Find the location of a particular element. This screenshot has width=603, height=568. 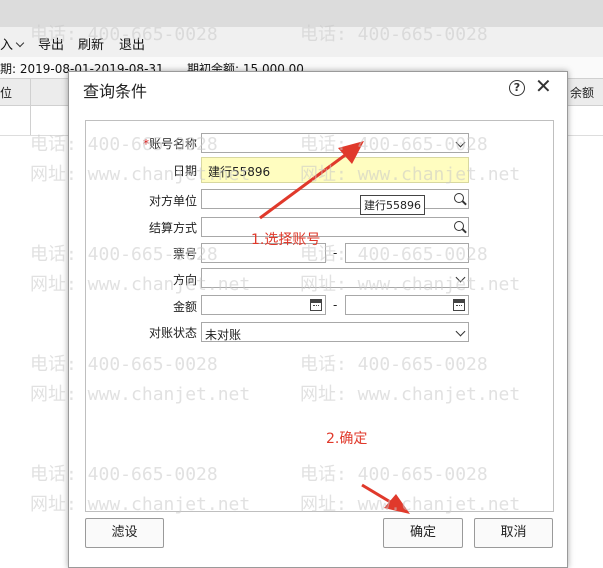

arrow-to-account-field is located at coordinates (311, 180).